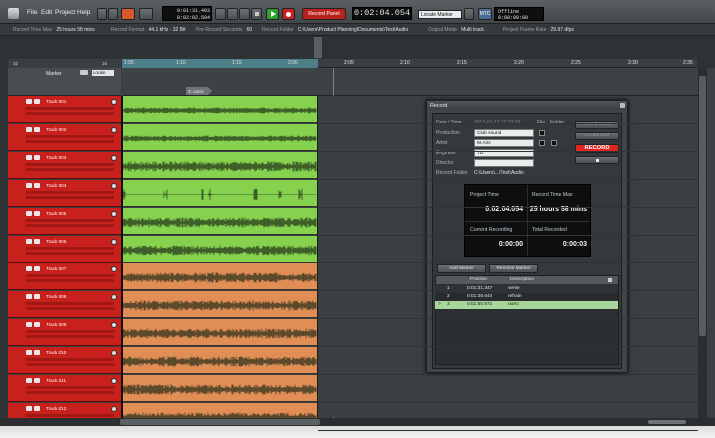  What do you see at coordinates (527, 105) in the screenshot?
I see `record-dialog-titlebar: Record` at bounding box center [527, 105].